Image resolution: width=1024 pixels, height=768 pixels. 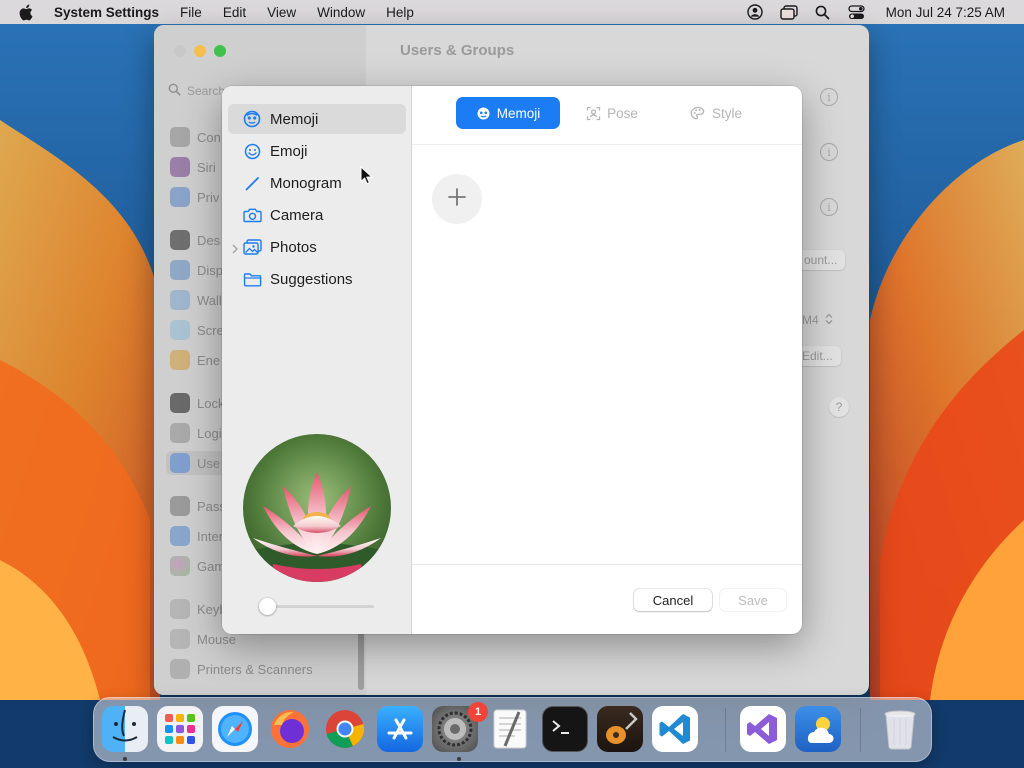 What do you see at coordinates (753, 600) in the screenshot?
I see `save-button: Save` at bounding box center [753, 600].